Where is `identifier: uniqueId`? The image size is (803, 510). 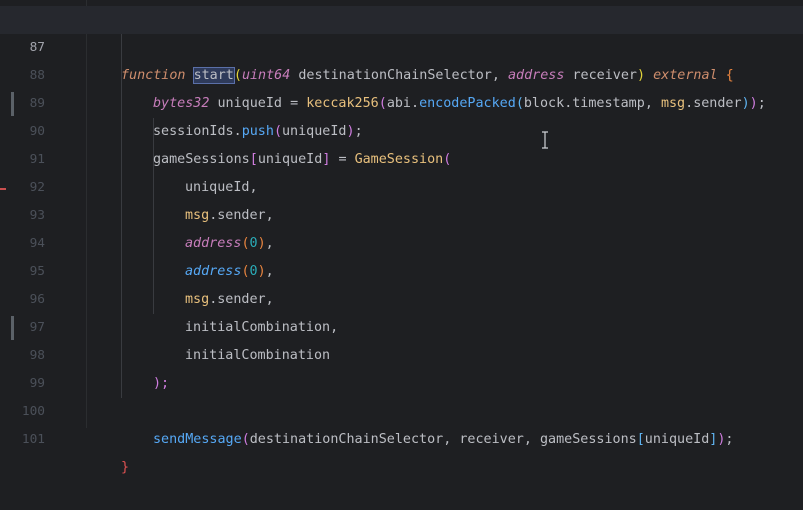
identifier: uniqueId is located at coordinates (677, 439).